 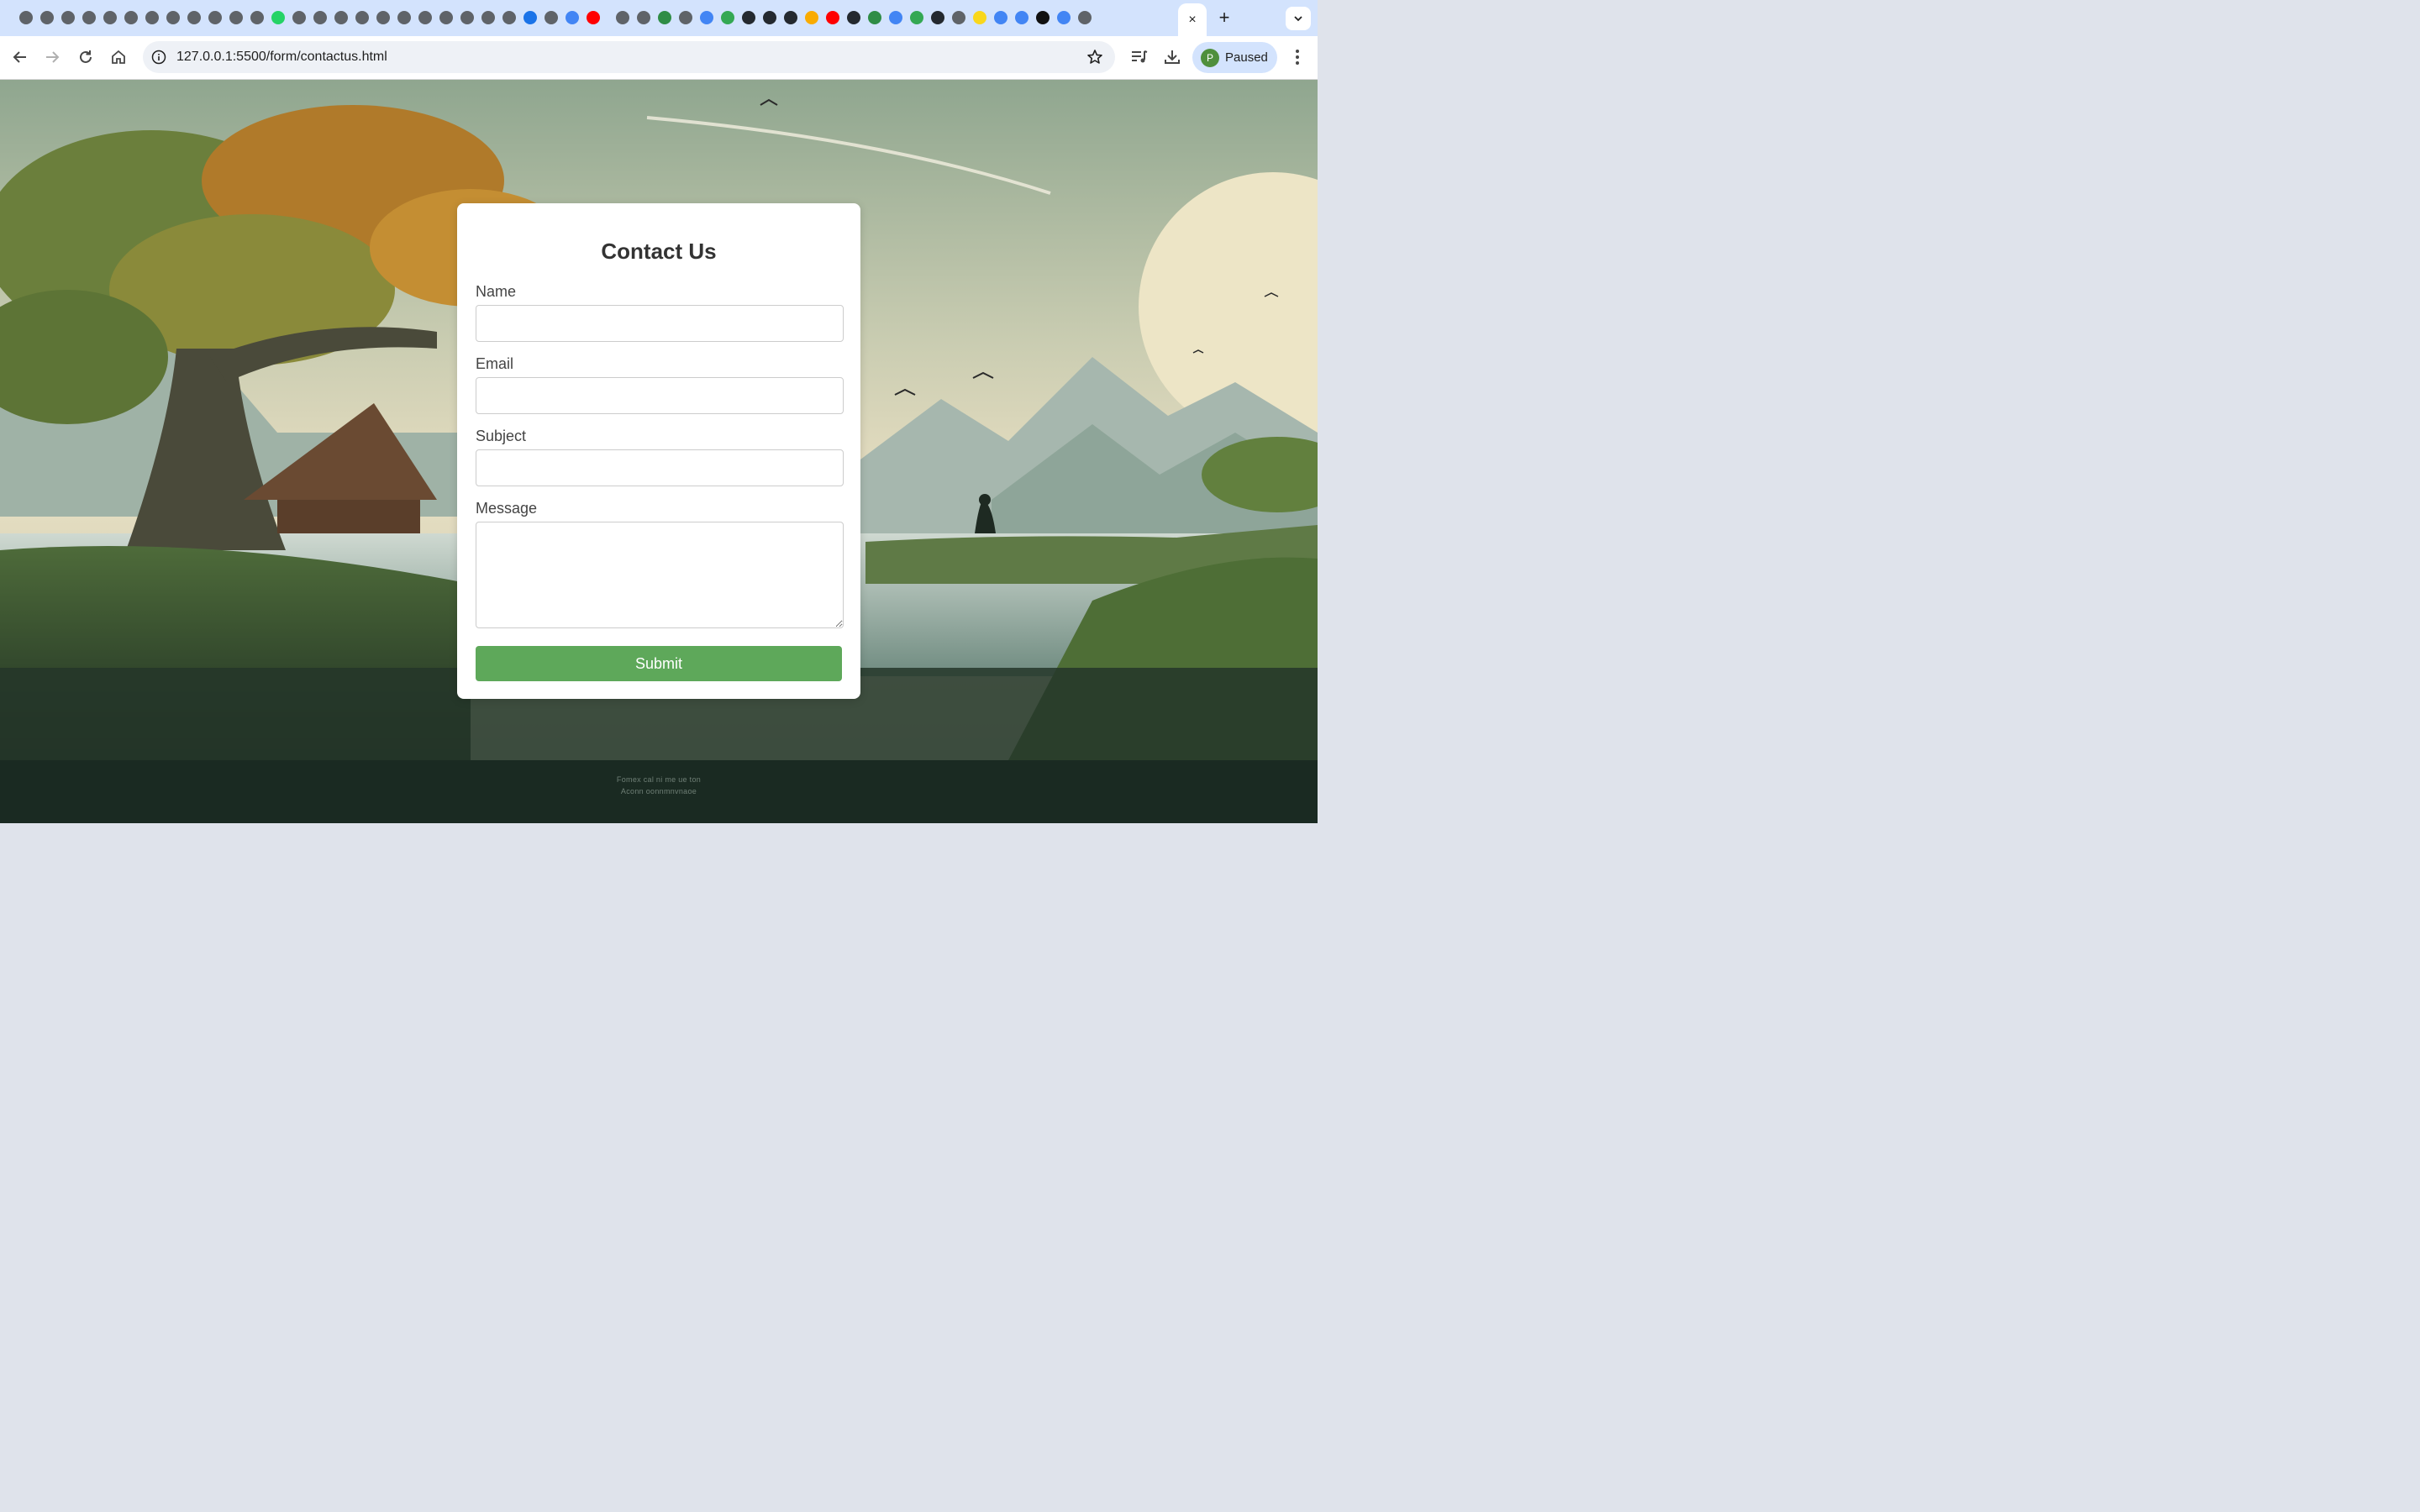 I want to click on forward-button, so click(x=52, y=57).